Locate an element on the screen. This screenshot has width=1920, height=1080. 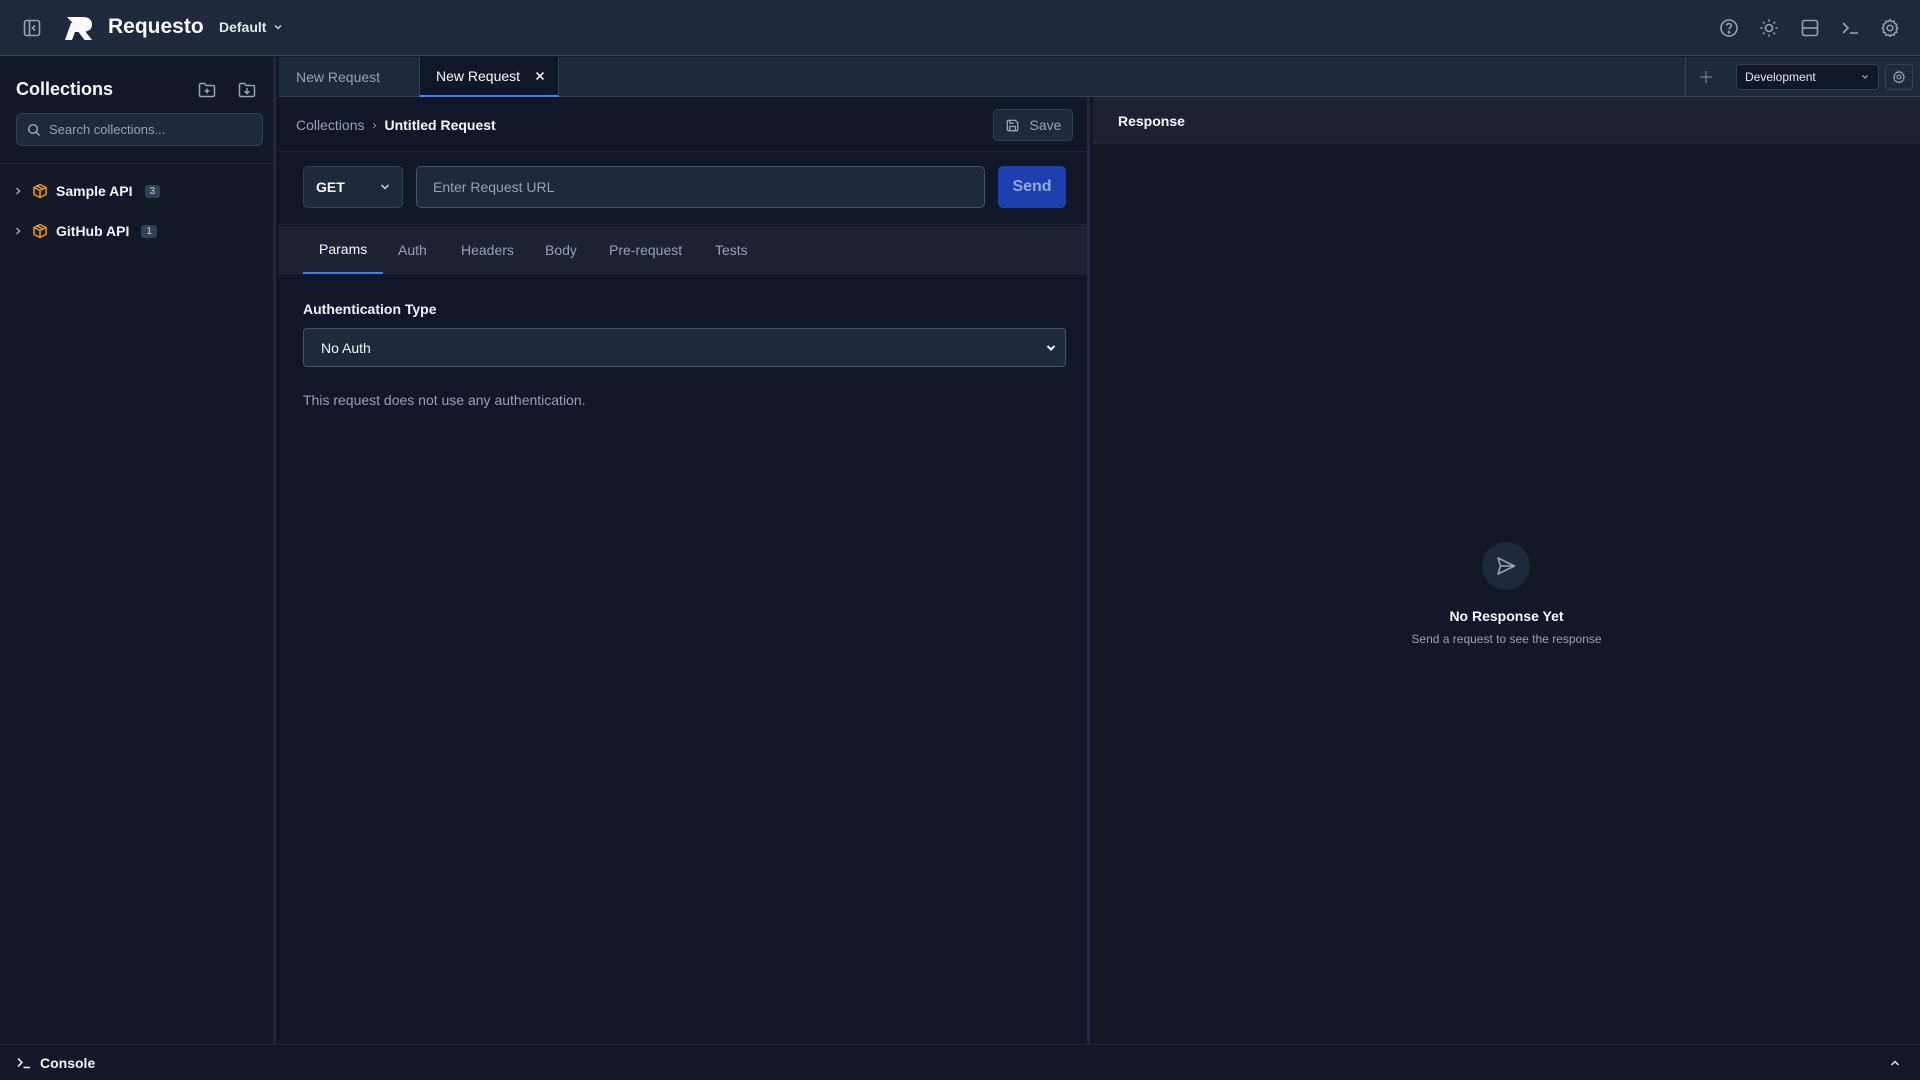
save-label: Save is located at coordinates (1045, 125).